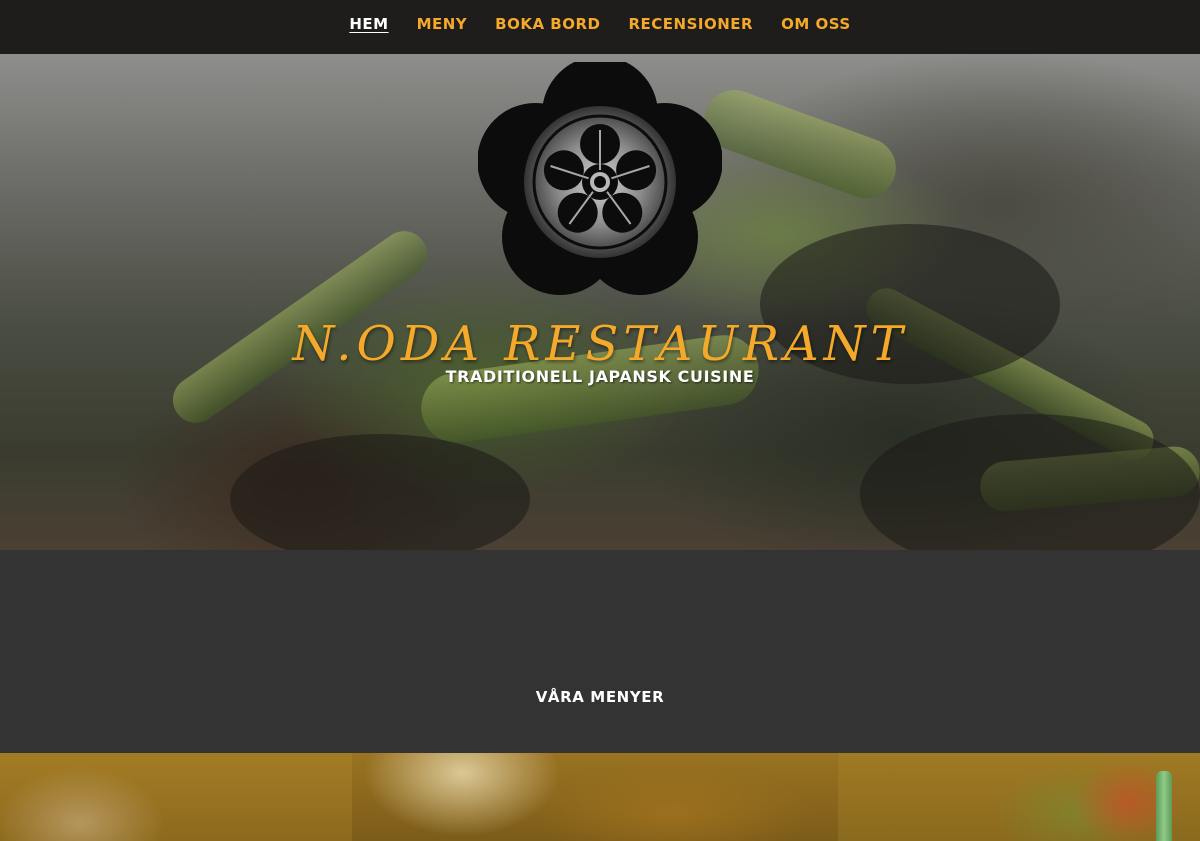  I want to click on oda-mon-crest-icon, so click(600, 175).